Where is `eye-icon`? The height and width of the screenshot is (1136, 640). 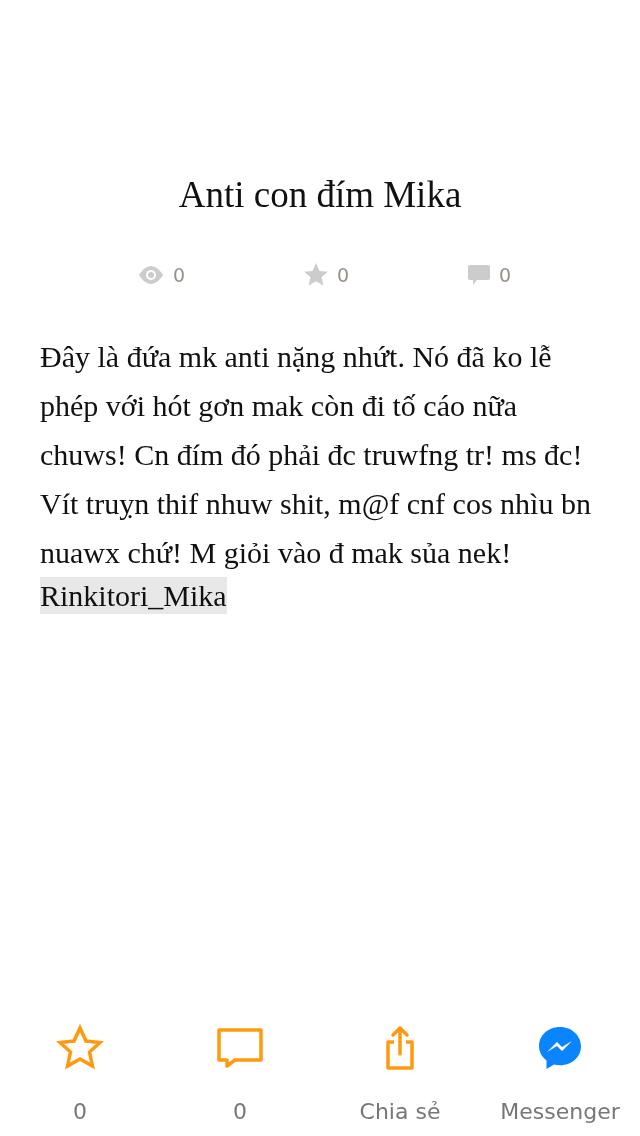 eye-icon is located at coordinates (150, 275).